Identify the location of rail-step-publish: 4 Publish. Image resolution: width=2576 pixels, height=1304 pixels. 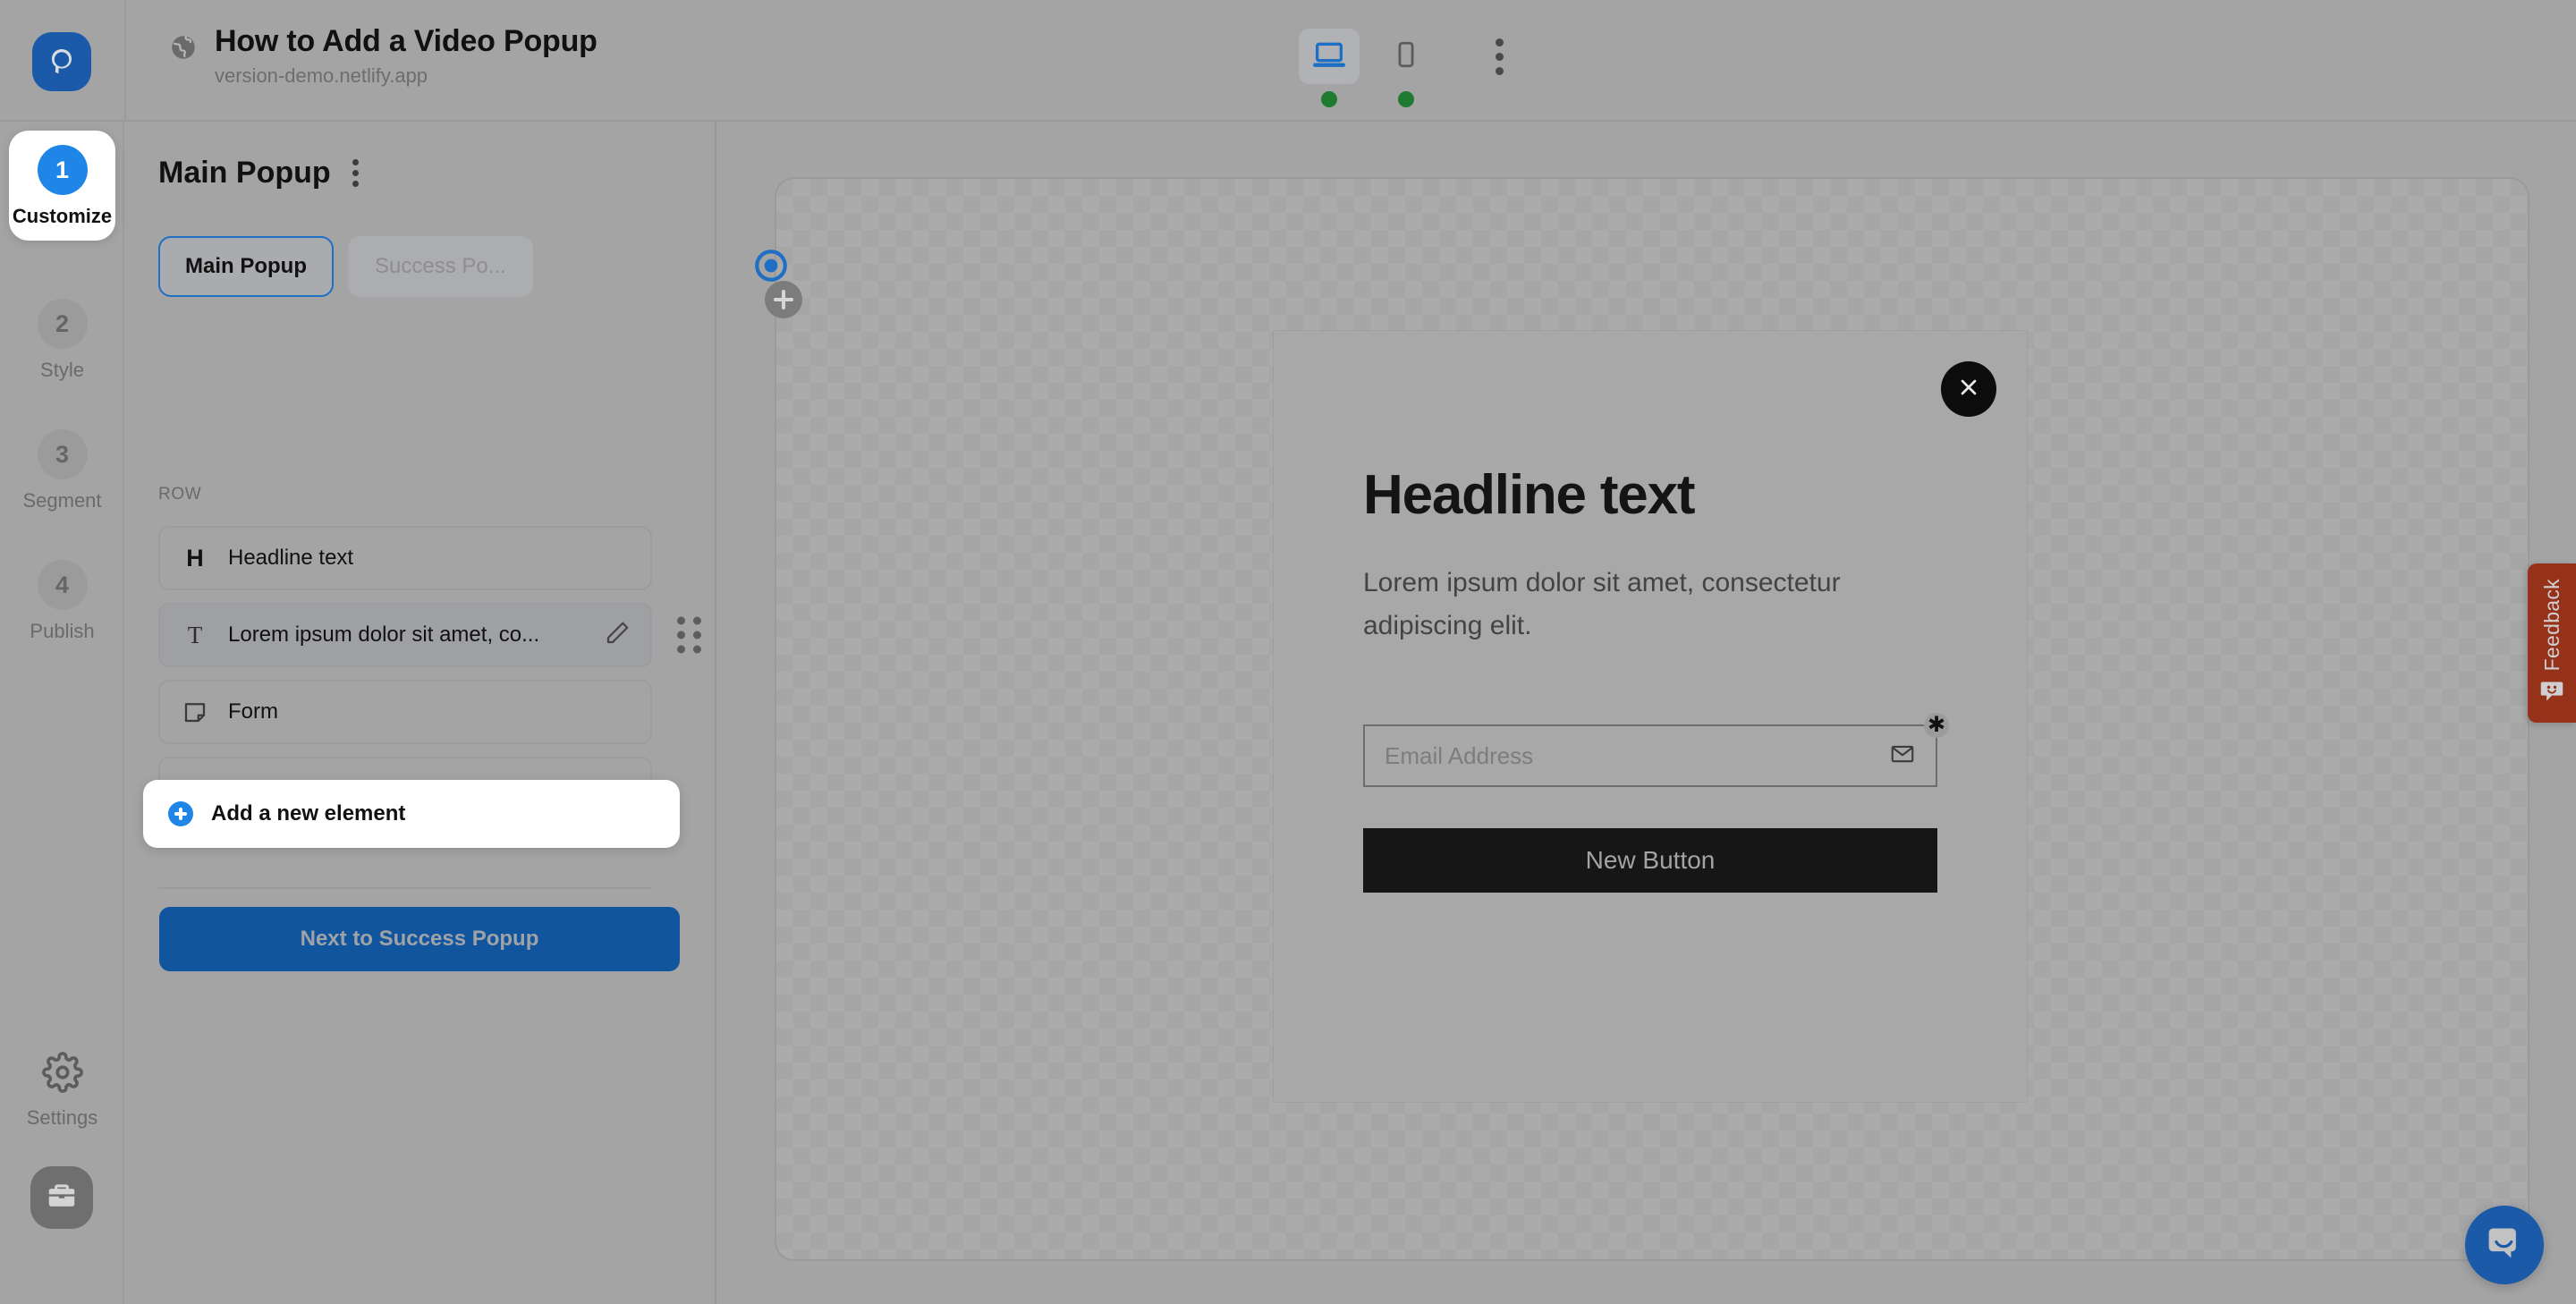
(62, 601).